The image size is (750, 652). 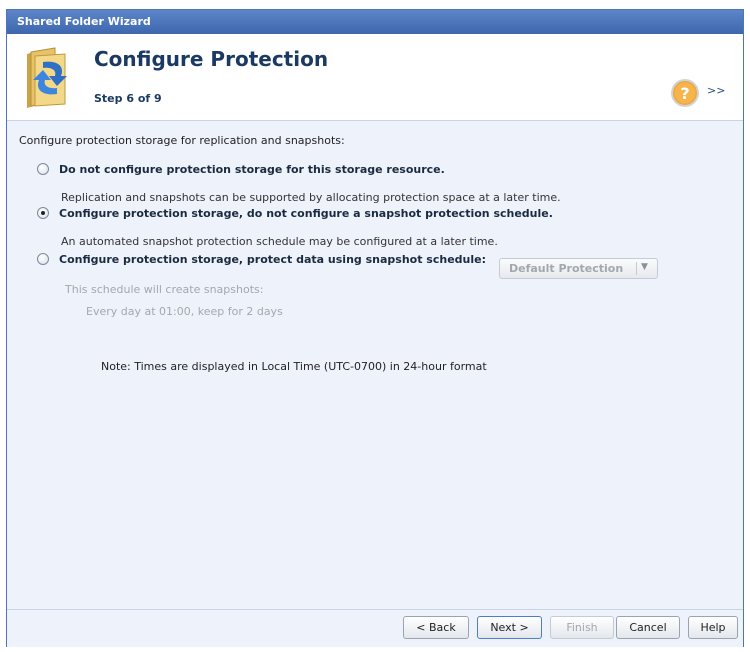 What do you see at coordinates (644, 267) in the screenshot?
I see `dropdown-arrow-icon: ▼` at bounding box center [644, 267].